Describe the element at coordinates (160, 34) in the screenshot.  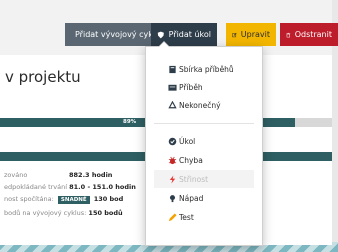
I see `shield-check-icon` at that location.